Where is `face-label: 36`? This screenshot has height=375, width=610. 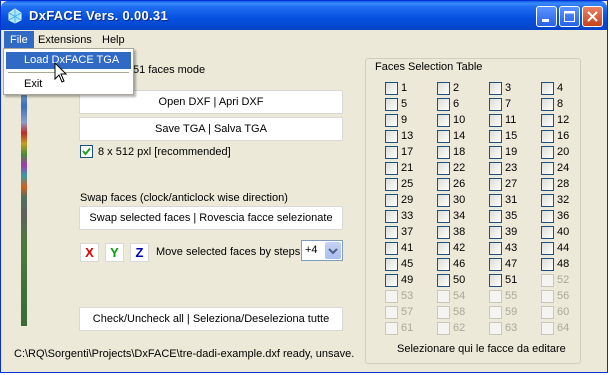 face-label: 36 is located at coordinates (563, 216).